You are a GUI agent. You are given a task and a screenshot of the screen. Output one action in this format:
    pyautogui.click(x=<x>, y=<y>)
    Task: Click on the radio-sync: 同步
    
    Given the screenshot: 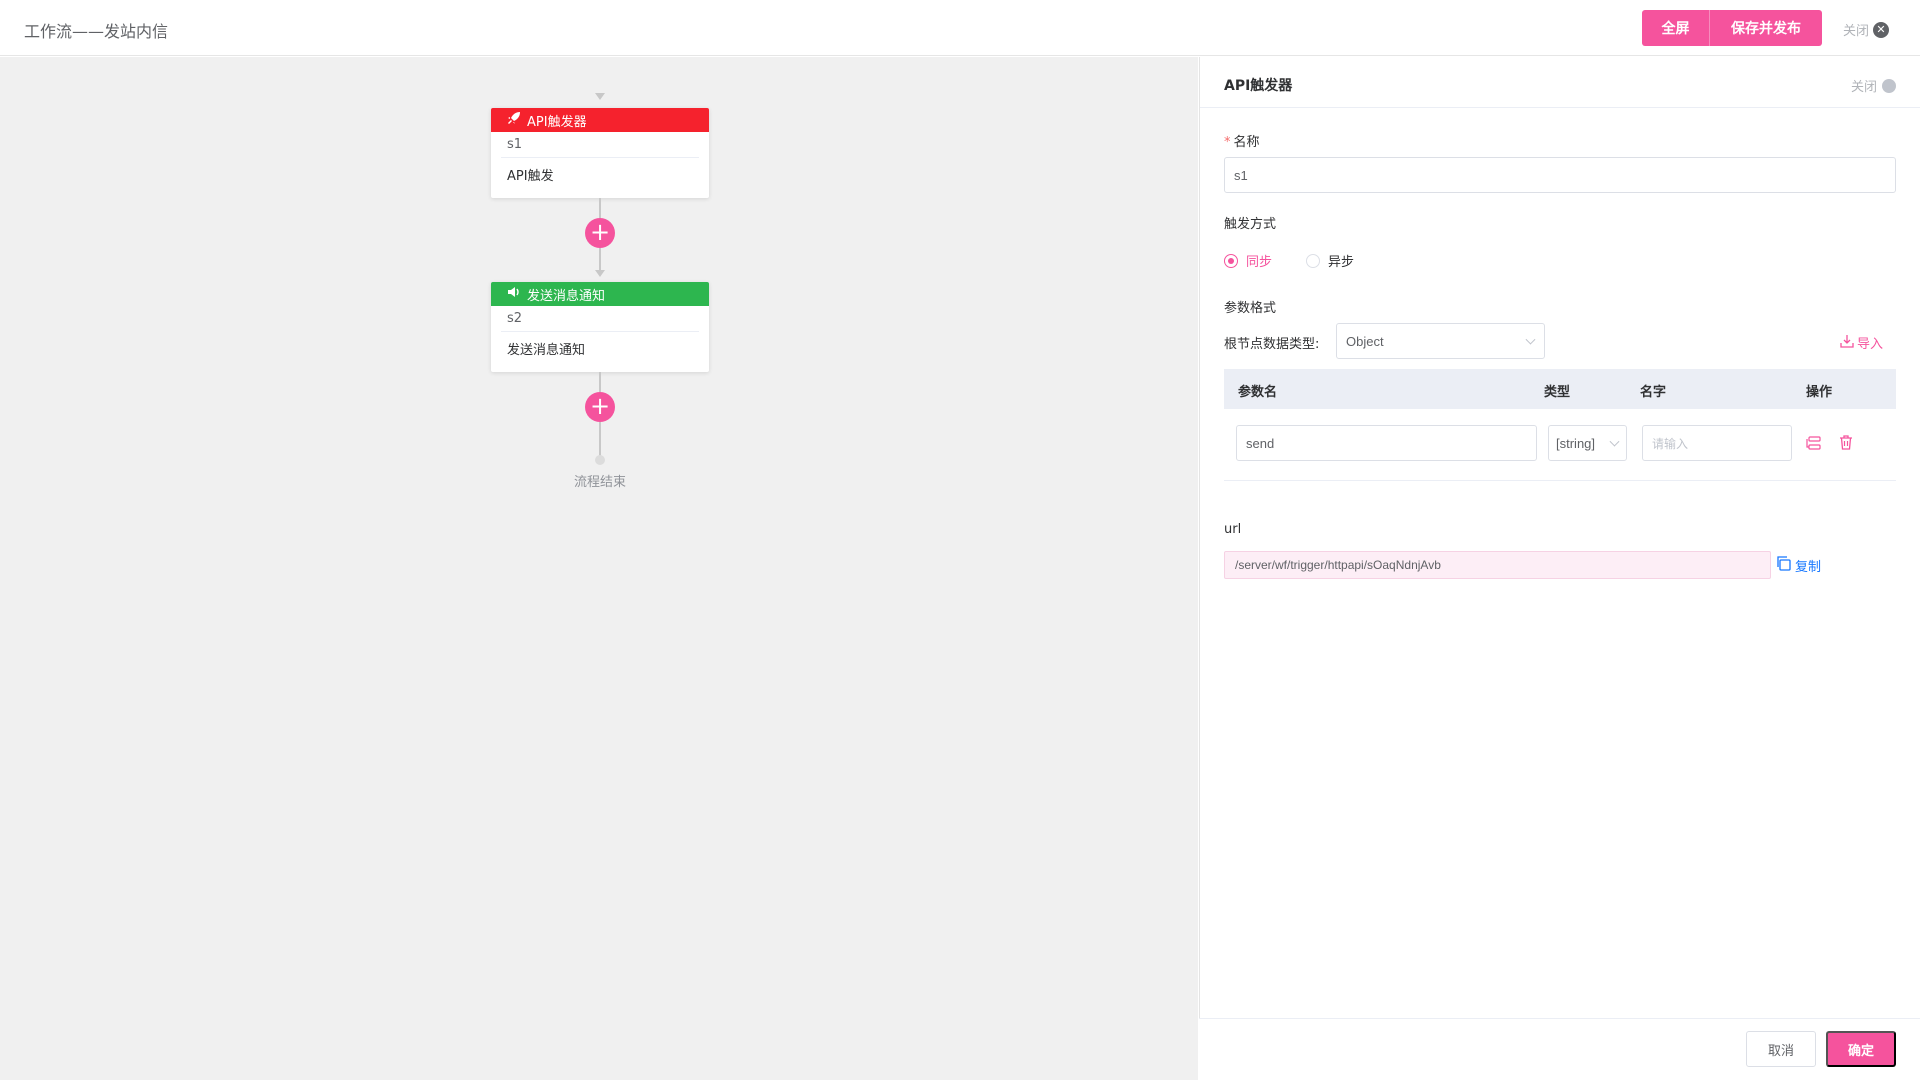 What is the action you would take?
    pyautogui.click(x=1248, y=260)
    